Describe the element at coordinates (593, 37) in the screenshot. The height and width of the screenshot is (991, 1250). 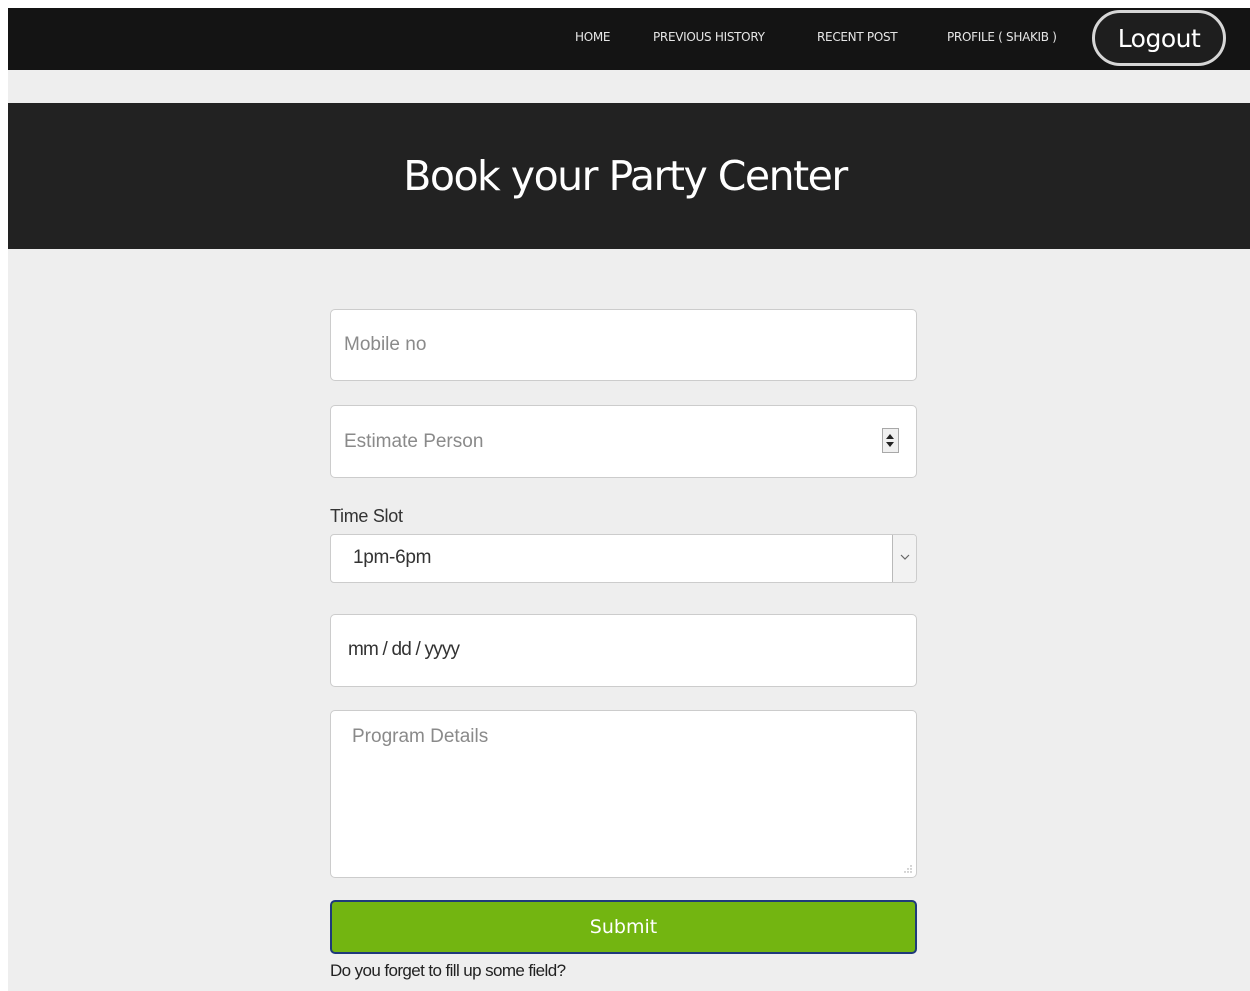
I see `nav-home: HOME` at that location.